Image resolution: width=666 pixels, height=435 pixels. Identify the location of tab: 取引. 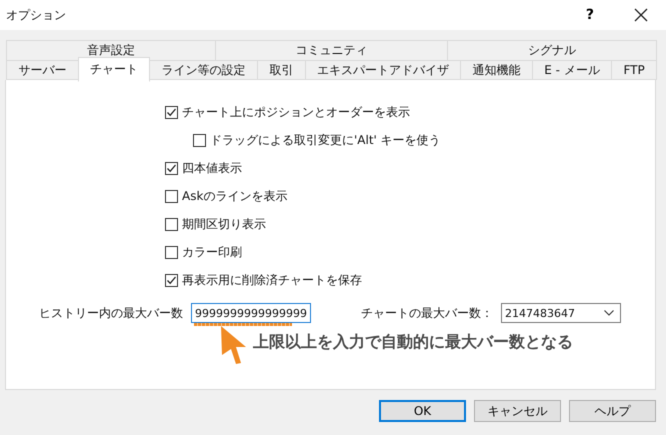
(281, 70).